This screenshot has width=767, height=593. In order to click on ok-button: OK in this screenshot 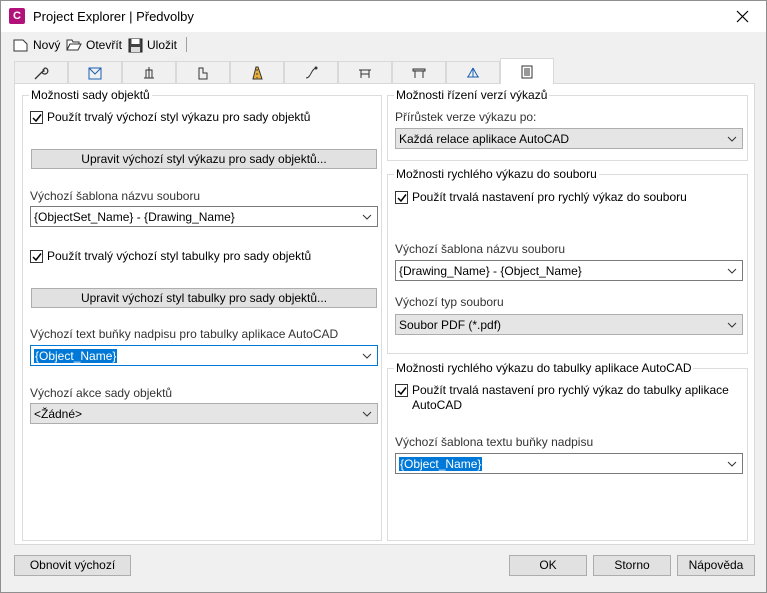, I will do `click(548, 565)`.